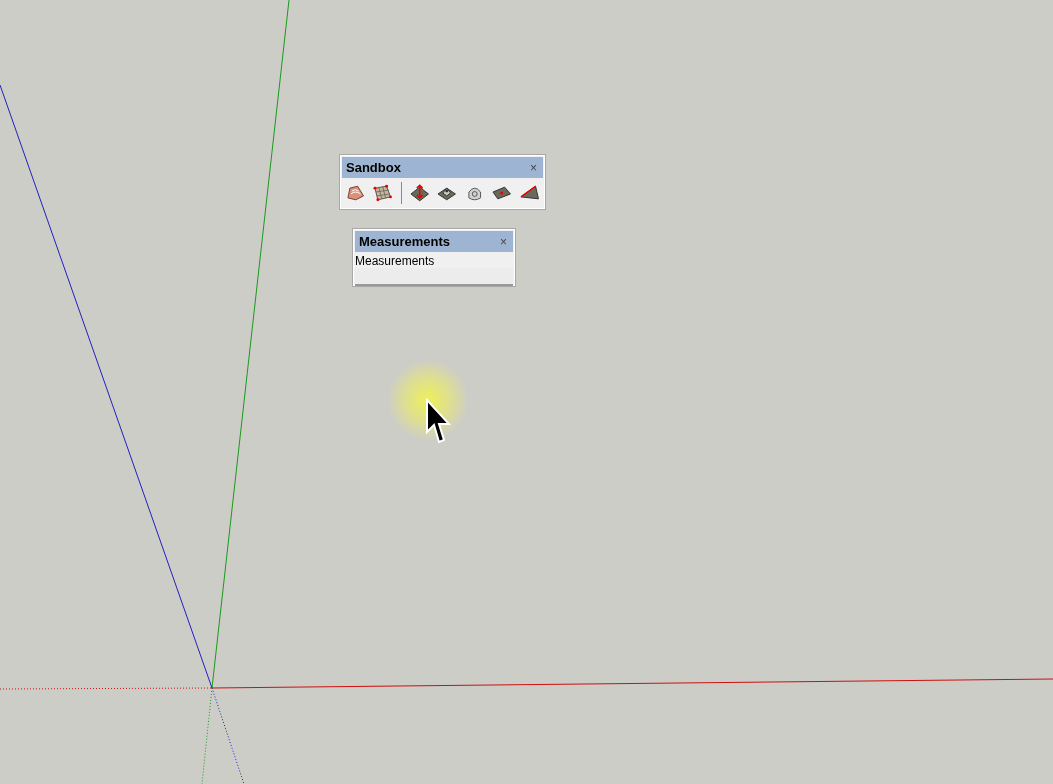 This screenshot has height=784, width=1053. What do you see at coordinates (502, 193) in the screenshot?
I see `terrain-point-icon` at bounding box center [502, 193].